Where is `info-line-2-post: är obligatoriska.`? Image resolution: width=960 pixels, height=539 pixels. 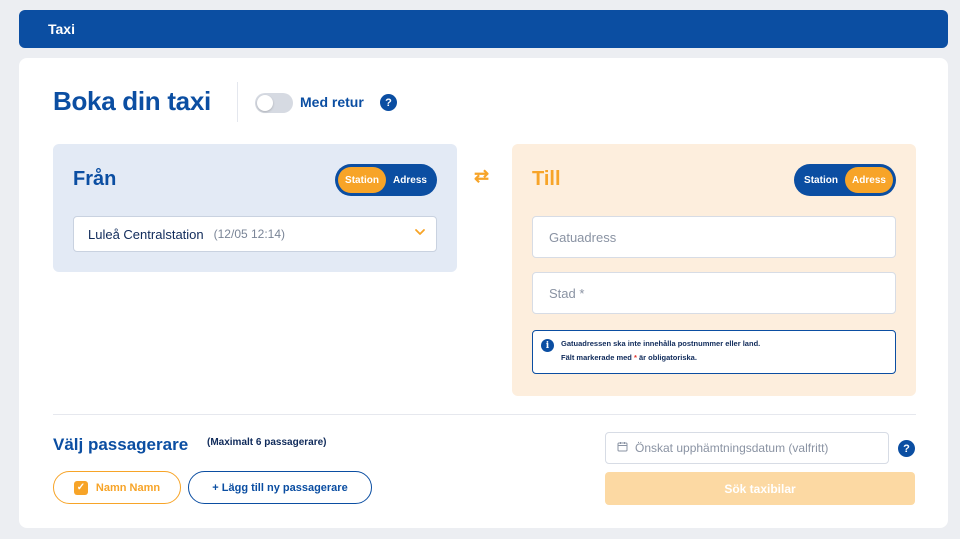
info-line-2-post: är obligatoriska. is located at coordinates (667, 357).